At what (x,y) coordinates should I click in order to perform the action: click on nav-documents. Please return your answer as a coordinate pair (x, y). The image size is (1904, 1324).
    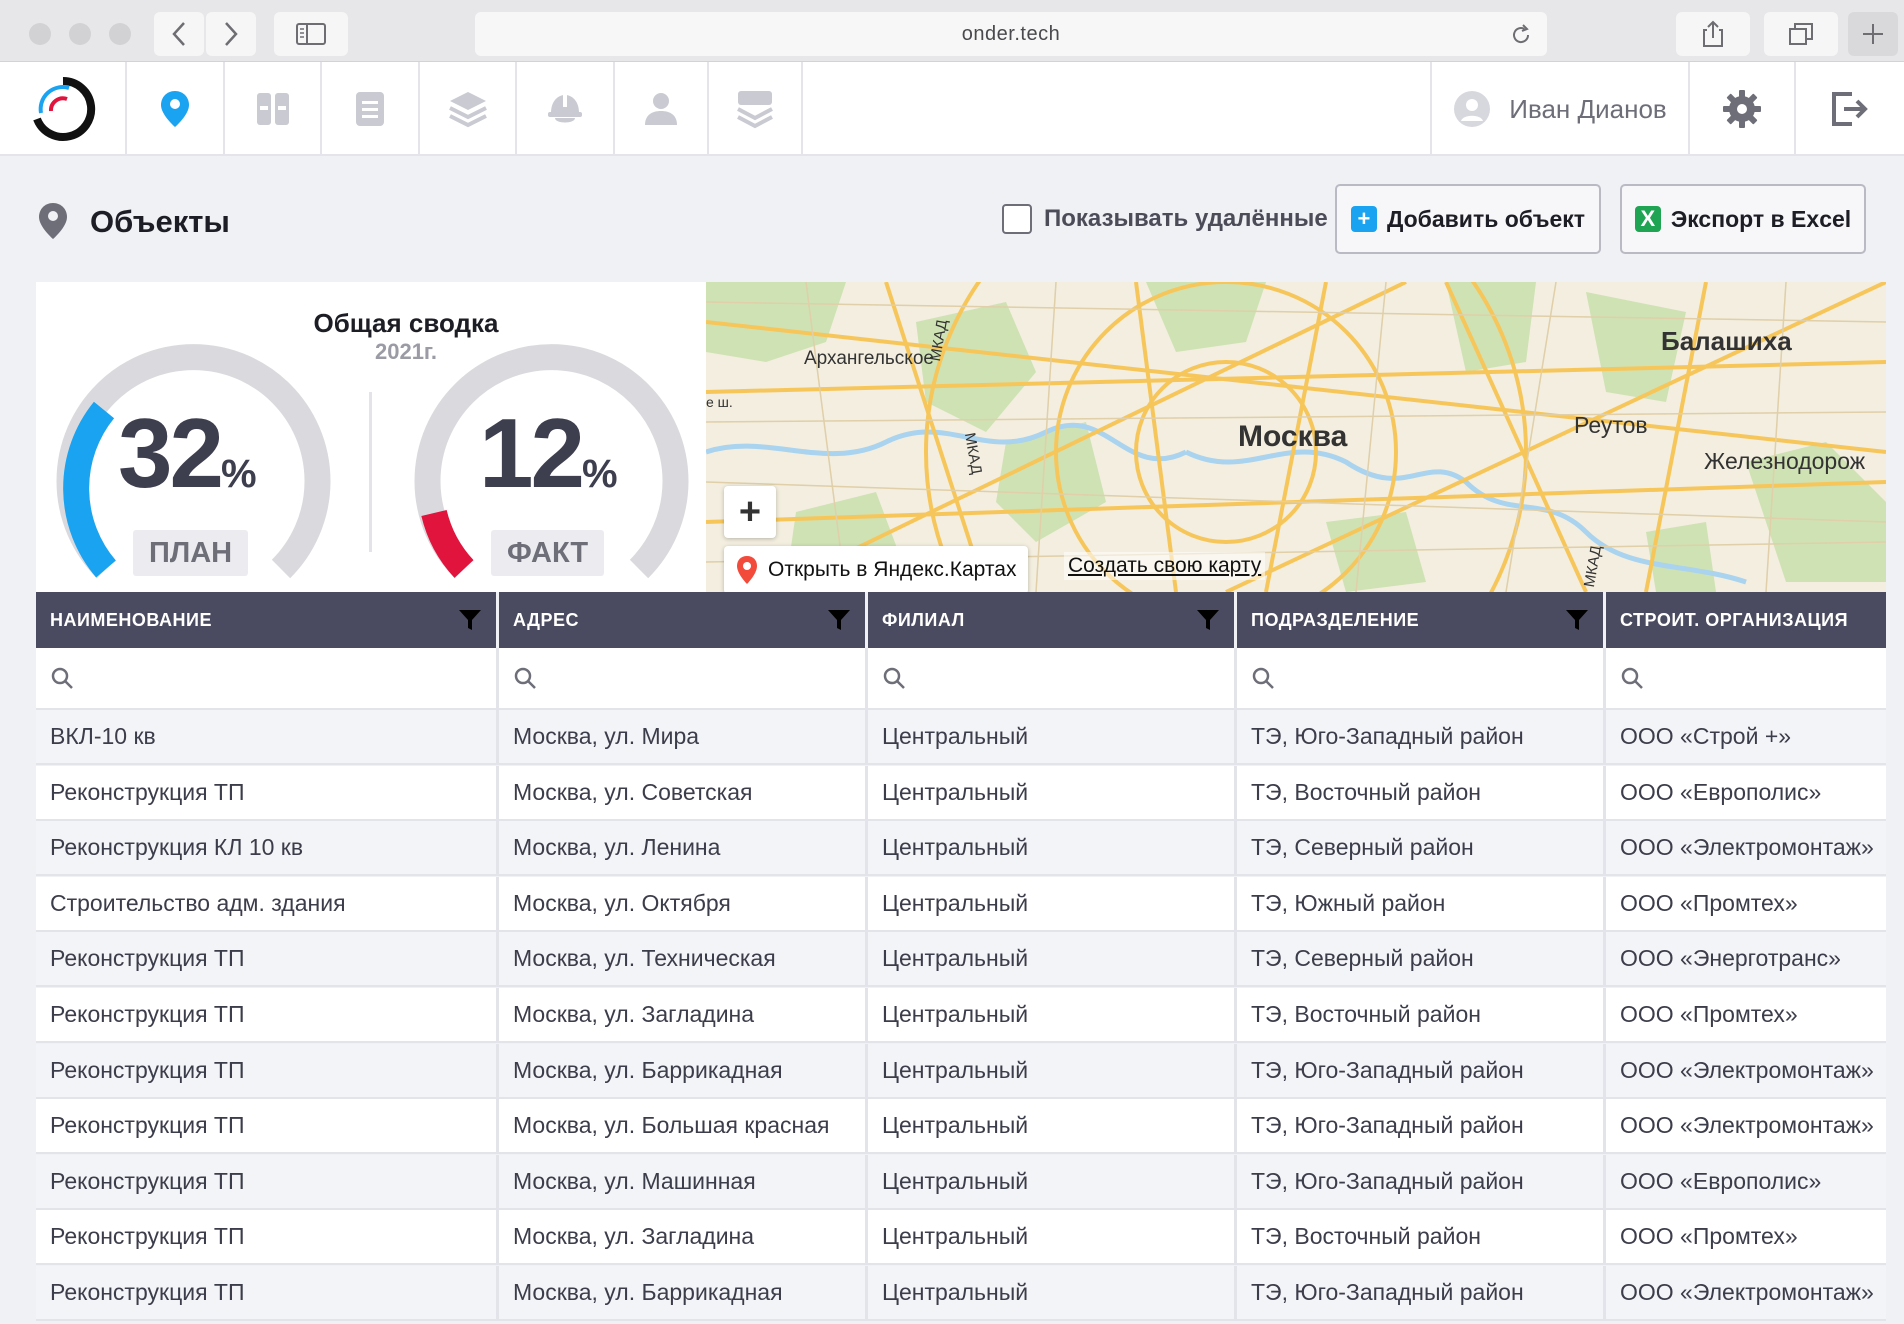
    Looking at the image, I should click on (371, 109).